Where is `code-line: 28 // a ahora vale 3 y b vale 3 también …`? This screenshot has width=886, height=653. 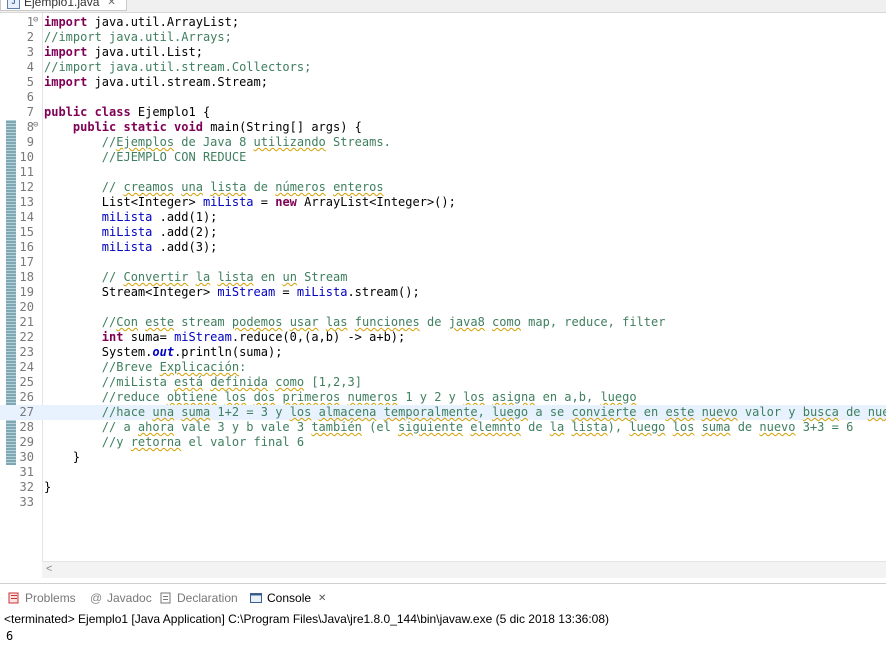 code-line: 28 // a ahora vale 3 y b vale 3 también … is located at coordinates (443, 427).